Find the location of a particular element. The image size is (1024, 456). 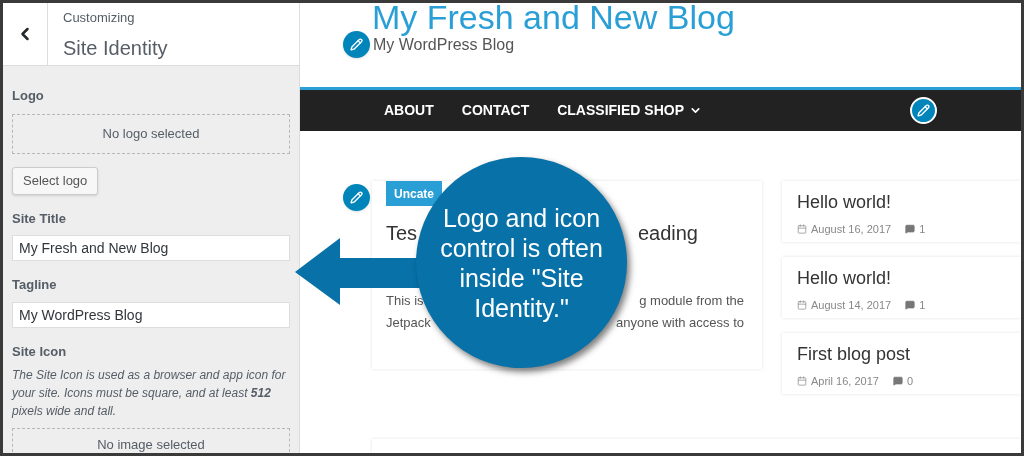

recent-post-title: First blog post is located at coordinates (901, 354).